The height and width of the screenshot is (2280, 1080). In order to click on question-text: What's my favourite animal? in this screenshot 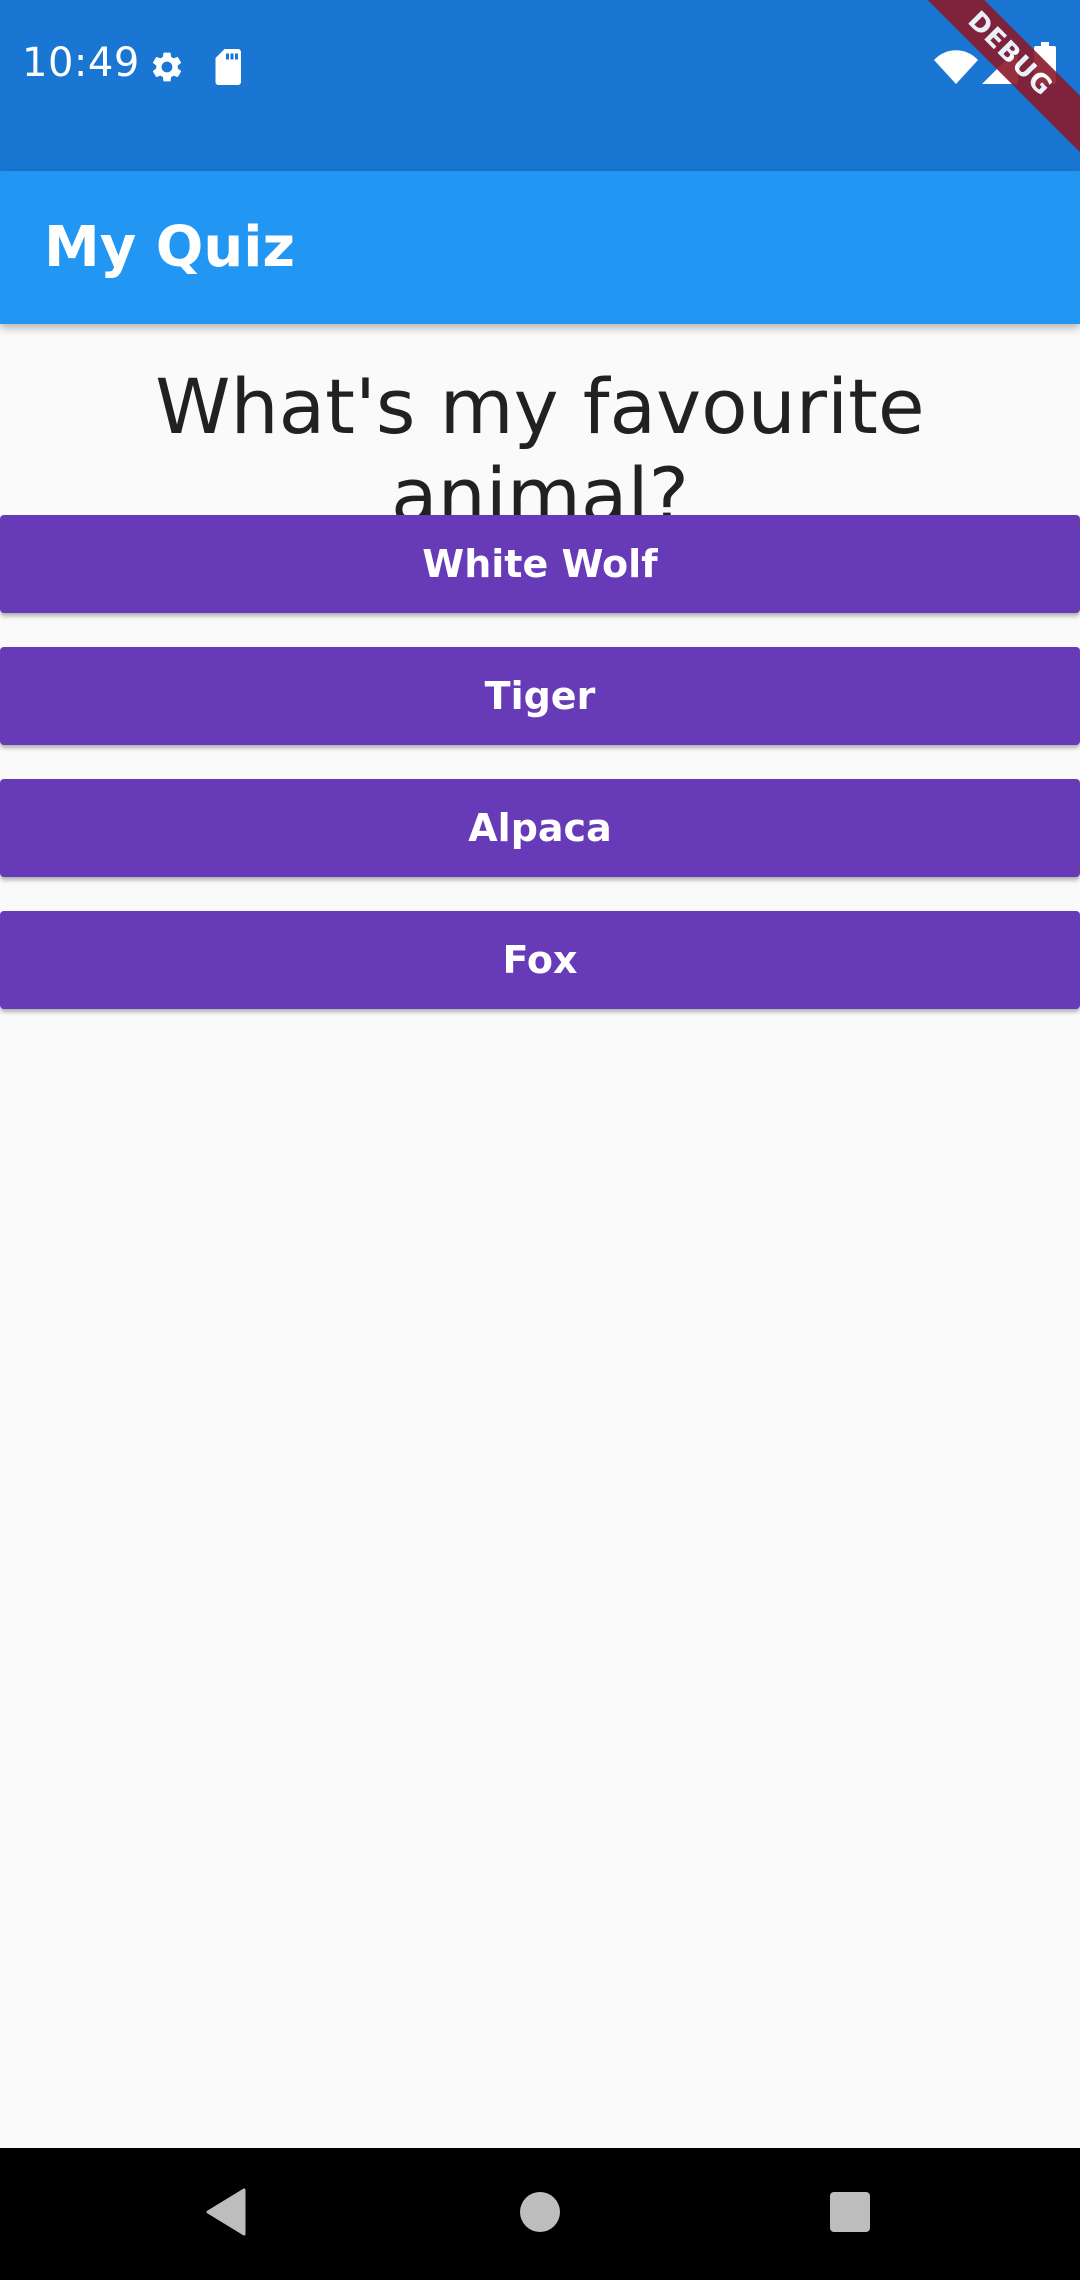, I will do `click(540, 451)`.